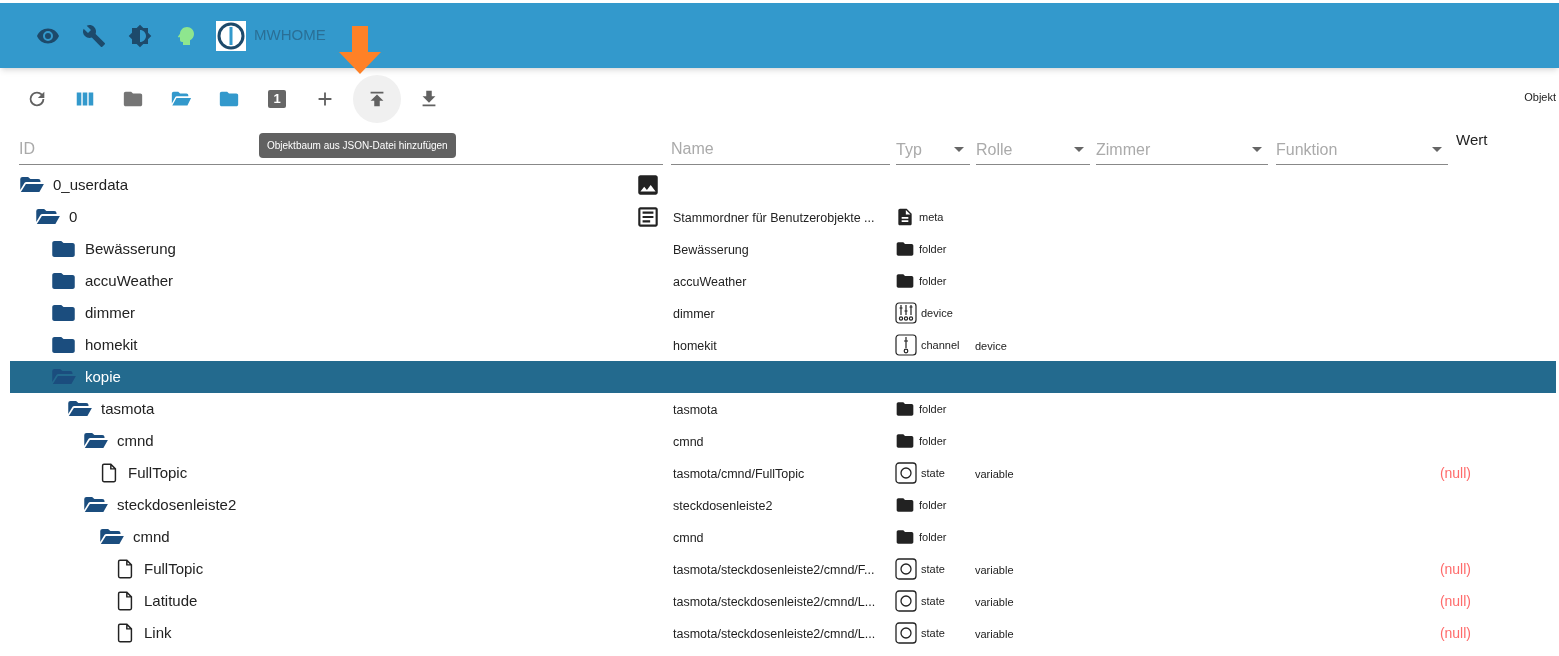 The image size is (1559, 656). Describe the element at coordinates (129, 280) in the screenshot. I see `tree-item-id: accuWeather` at that location.